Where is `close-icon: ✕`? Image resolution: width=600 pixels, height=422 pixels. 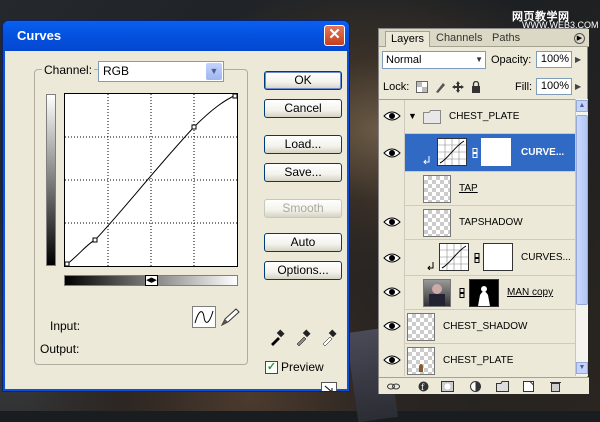
close-icon: ✕ is located at coordinates (334, 34).